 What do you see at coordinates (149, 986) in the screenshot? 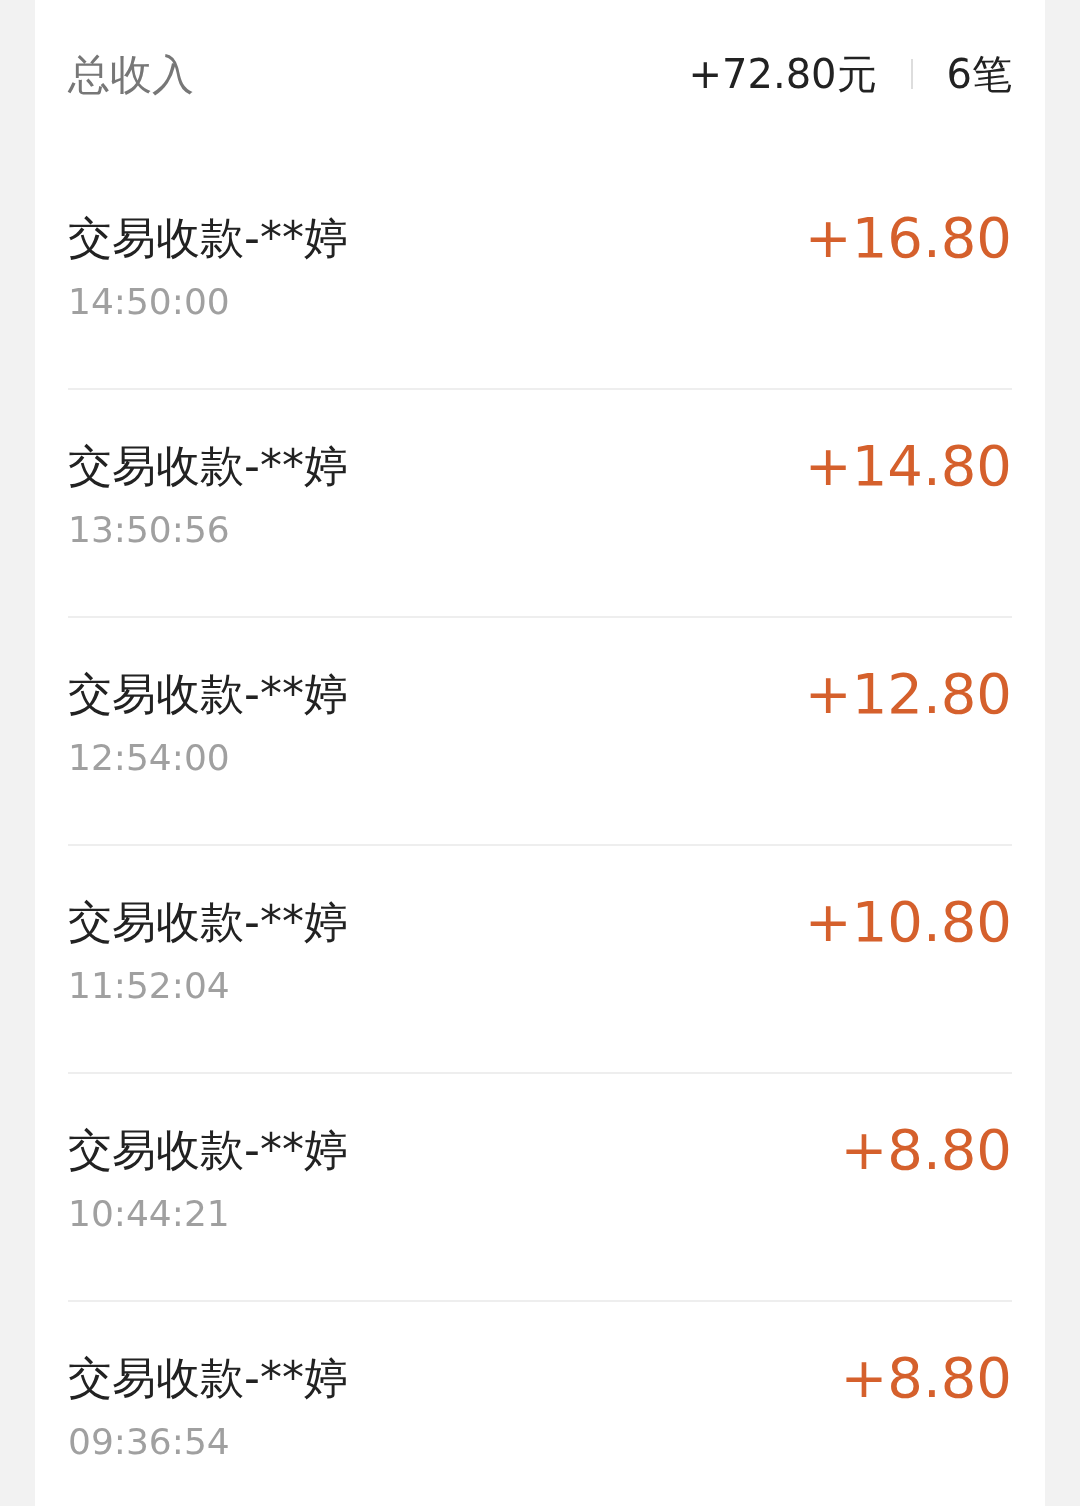
I see `transaction-time: 11:52:04` at bounding box center [149, 986].